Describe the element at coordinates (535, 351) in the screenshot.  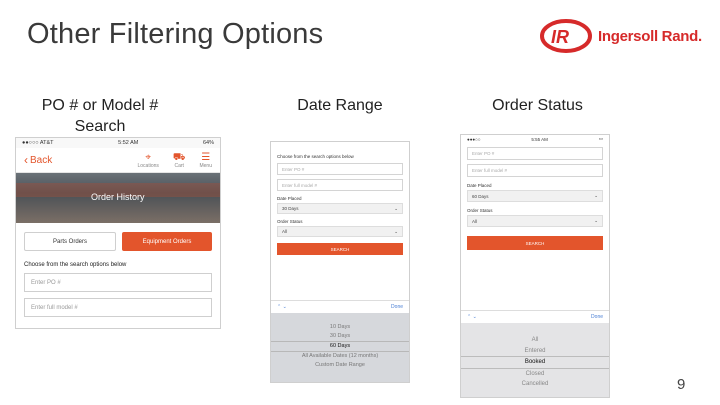
I see `picker-option: Entered` at that location.